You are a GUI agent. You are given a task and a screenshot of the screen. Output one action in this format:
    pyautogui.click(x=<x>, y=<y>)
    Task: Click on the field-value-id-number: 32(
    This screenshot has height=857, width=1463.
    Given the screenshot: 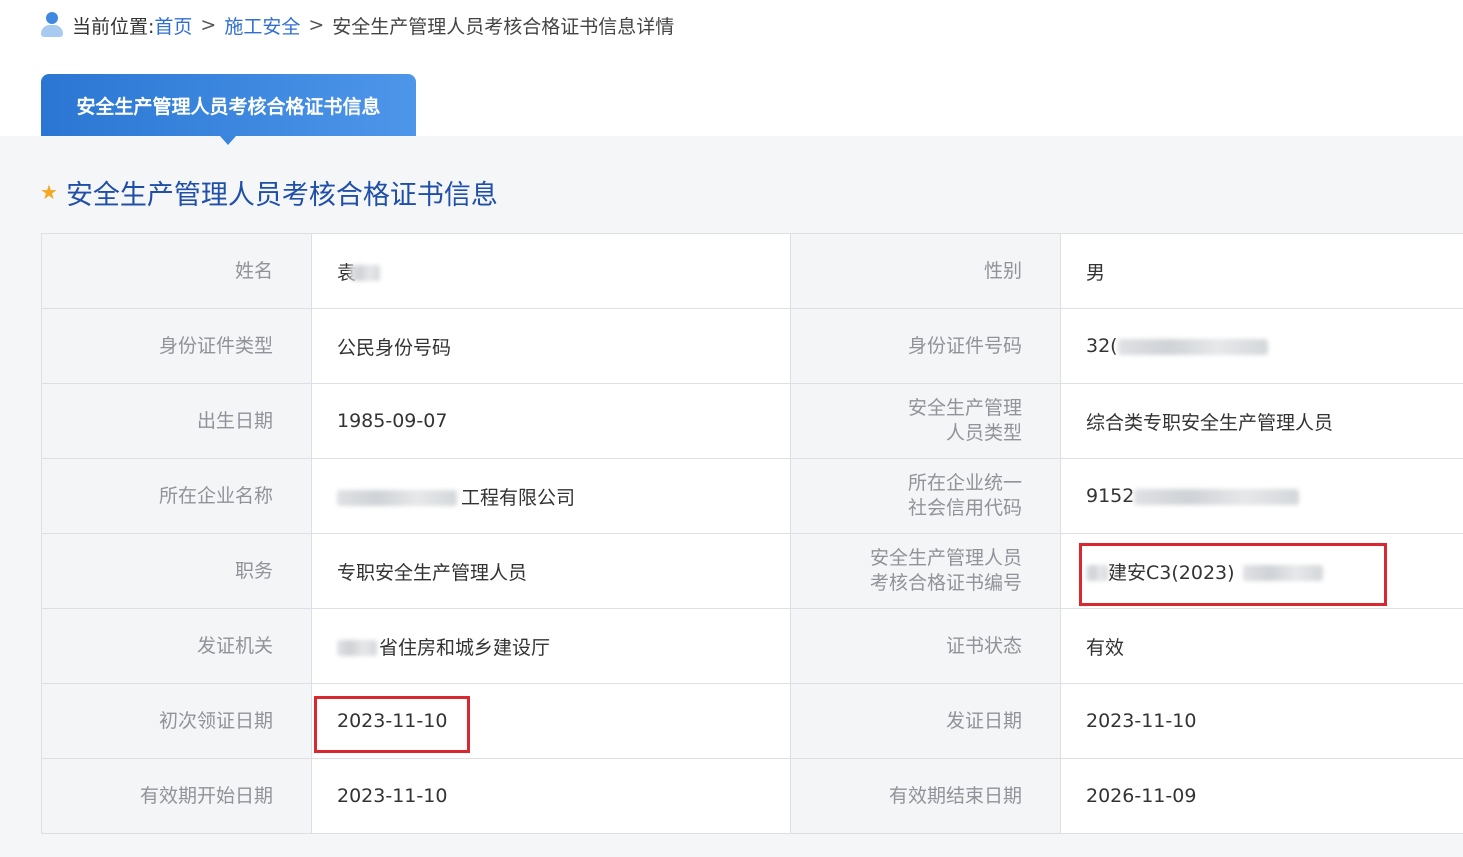 What is the action you would take?
    pyautogui.click(x=1261, y=346)
    